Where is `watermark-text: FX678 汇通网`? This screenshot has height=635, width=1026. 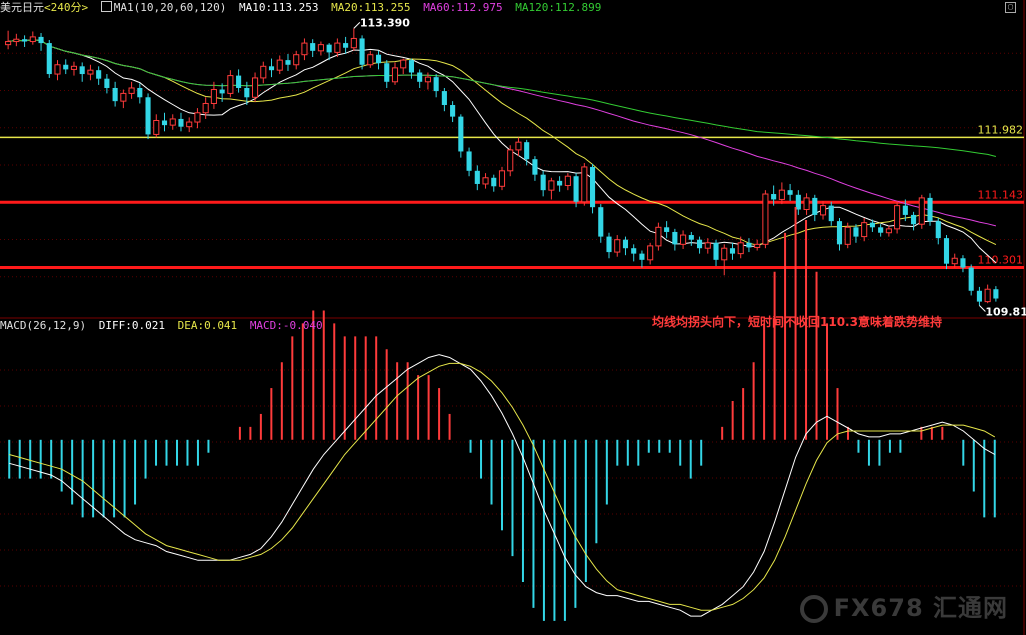 watermark-text: FX678 汇通网 is located at coordinates (920, 608).